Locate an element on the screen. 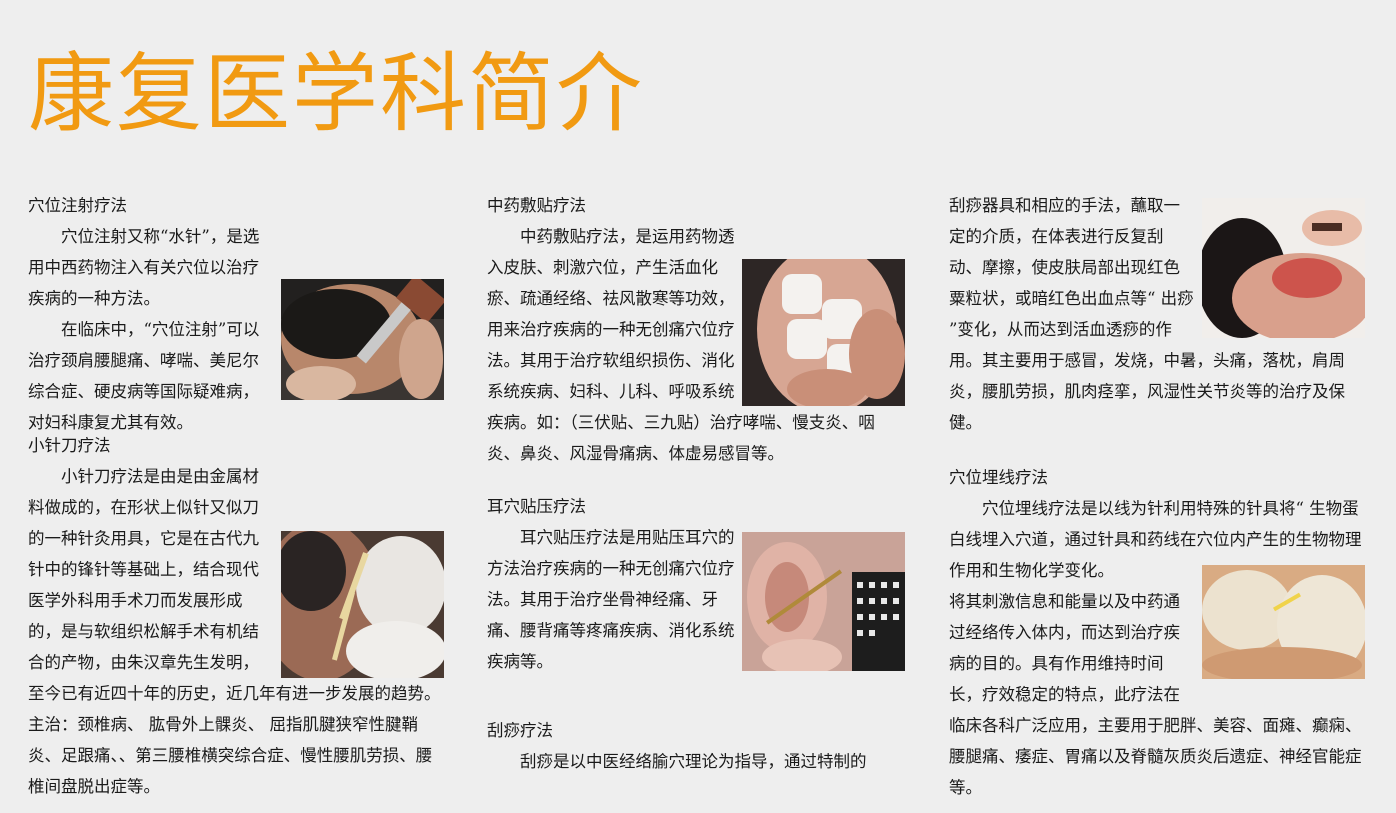  section-text: 刮痧是以中医经络腧穴理论为指导，通过特制的 is located at coordinates (693, 761).